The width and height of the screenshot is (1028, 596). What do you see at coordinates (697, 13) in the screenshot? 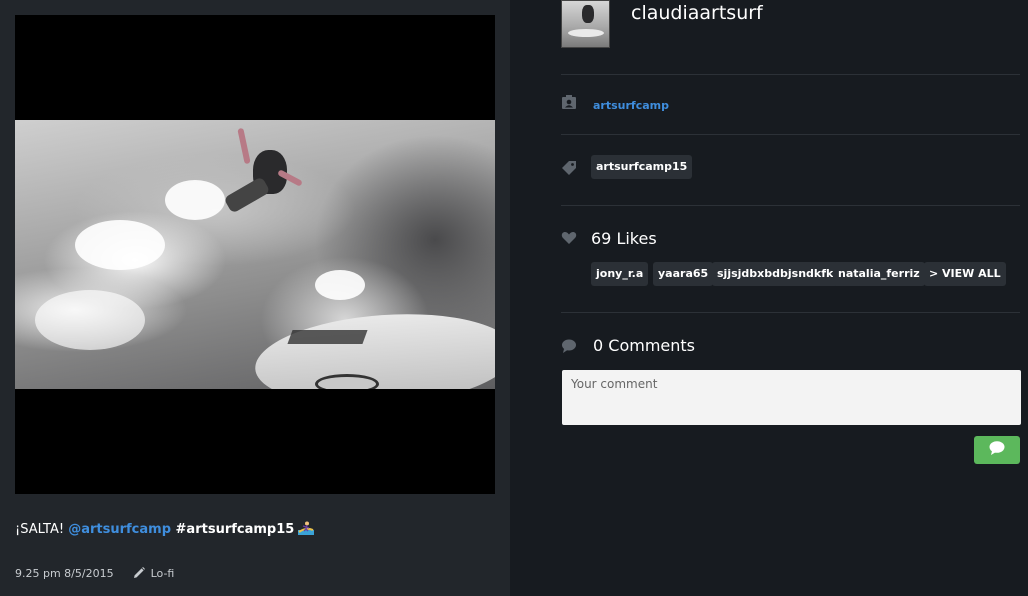
I see `profile-username: claudiaartsurf` at bounding box center [697, 13].